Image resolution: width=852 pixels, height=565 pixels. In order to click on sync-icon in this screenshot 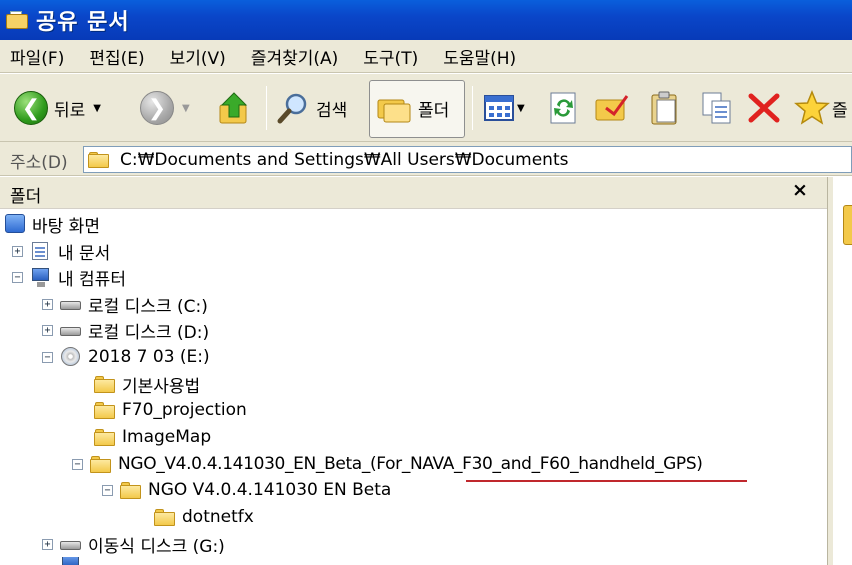, I will do `click(563, 108)`.